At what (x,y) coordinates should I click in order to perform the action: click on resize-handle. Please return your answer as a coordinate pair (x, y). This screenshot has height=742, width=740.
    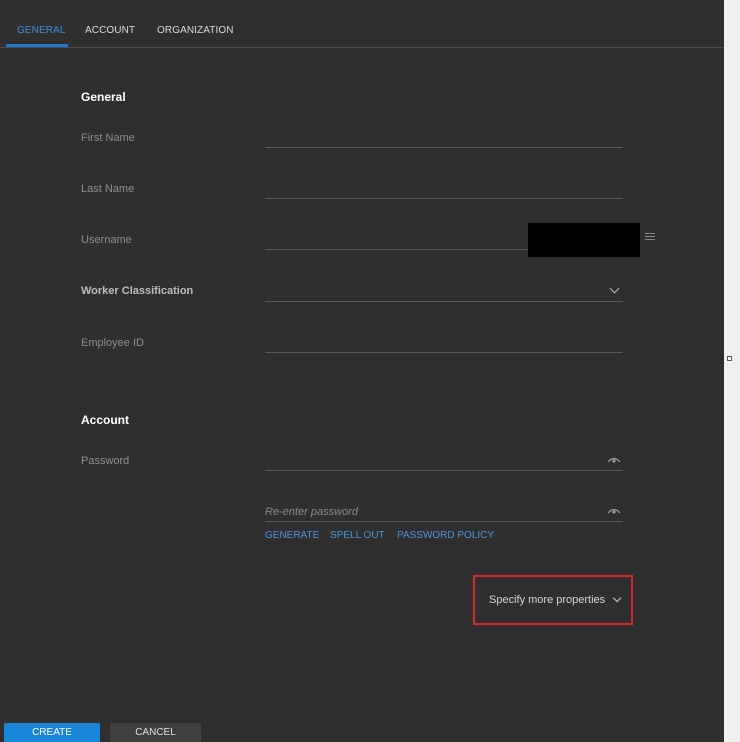
    Looking at the image, I should click on (729, 358).